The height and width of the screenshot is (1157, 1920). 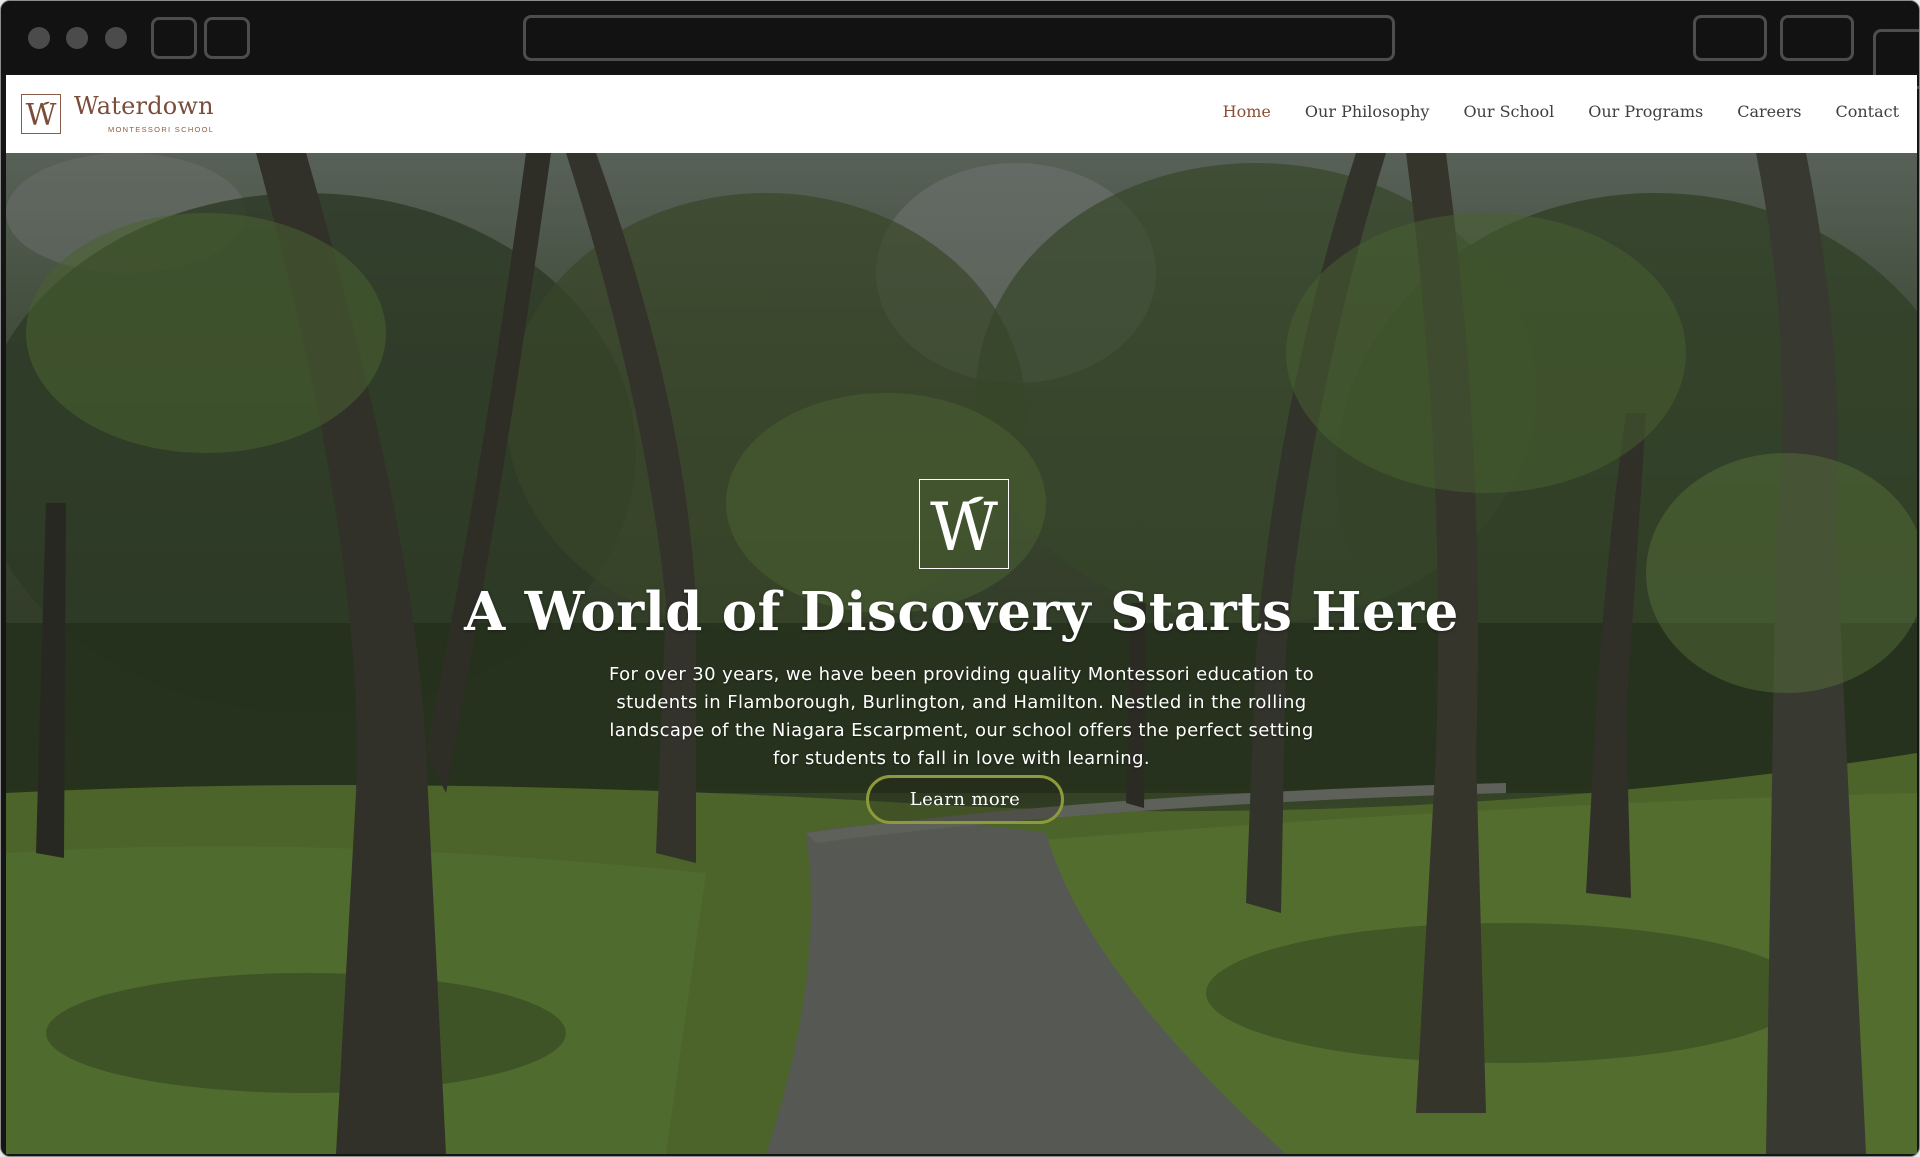 I want to click on hero-logo-icon: W, so click(x=964, y=524).